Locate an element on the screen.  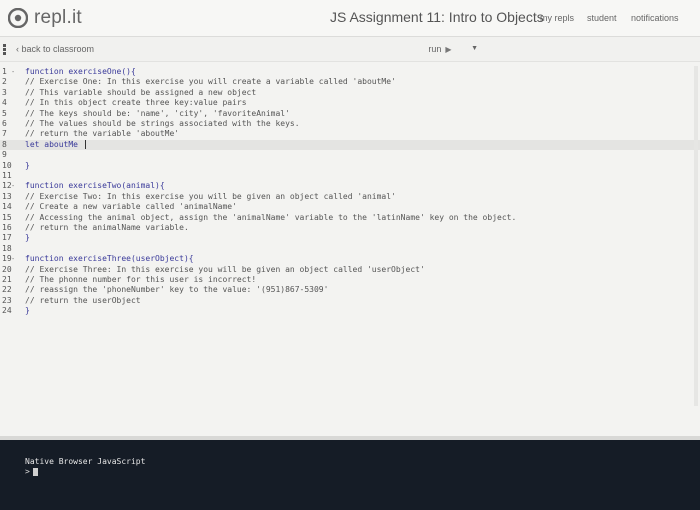
text-cursor is located at coordinates (85, 144).